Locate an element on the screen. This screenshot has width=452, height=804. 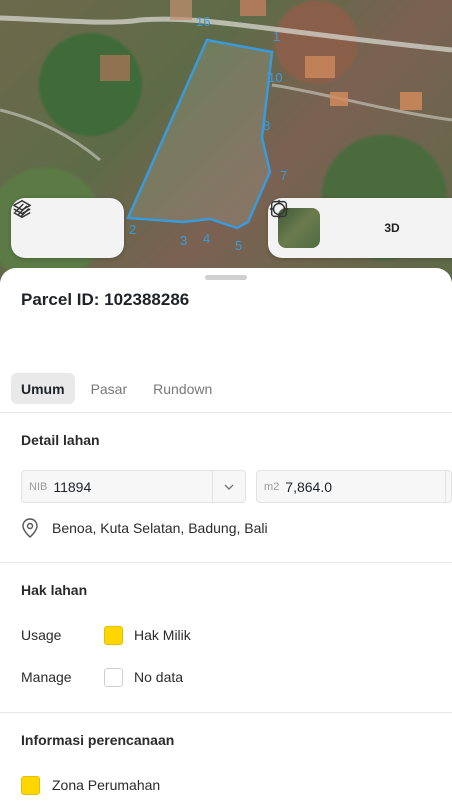
area-field-end is located at coordinates (448, 486).